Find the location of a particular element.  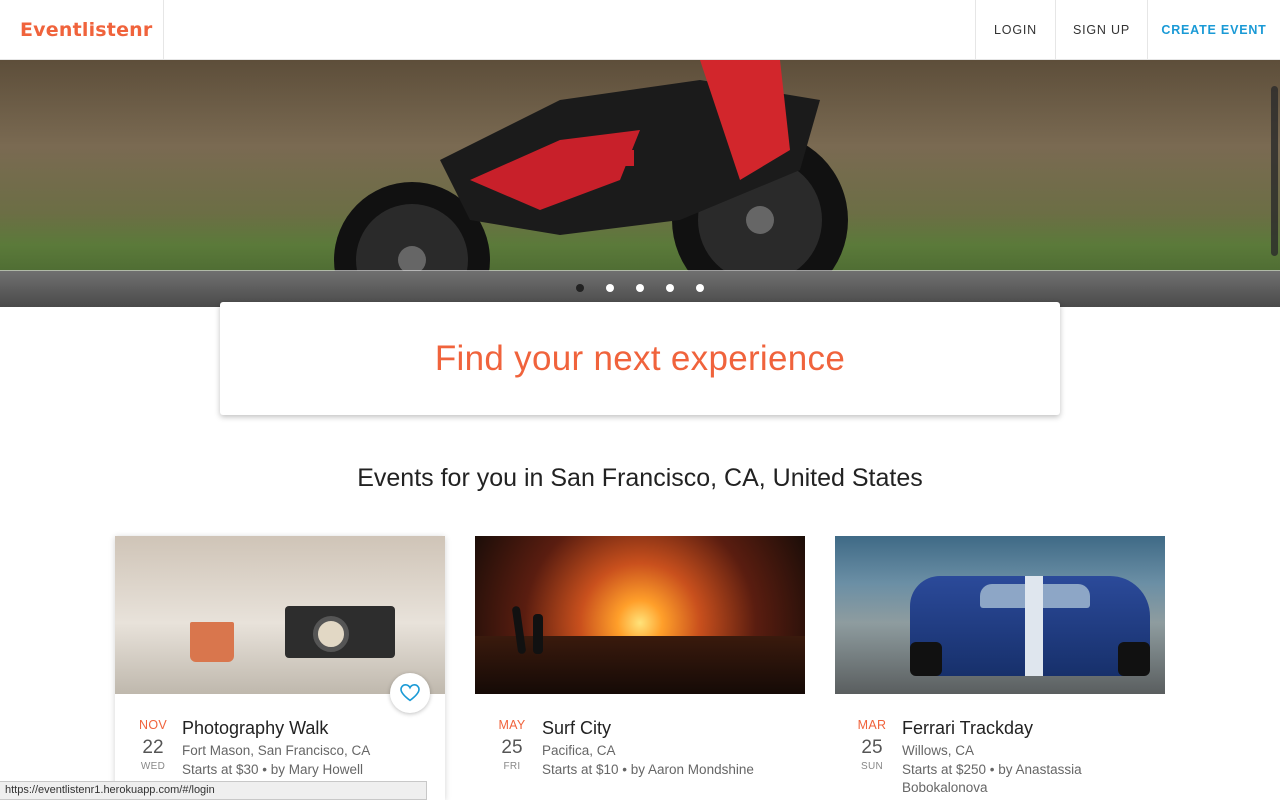

favorite-button is located at coordinates (410, 693).